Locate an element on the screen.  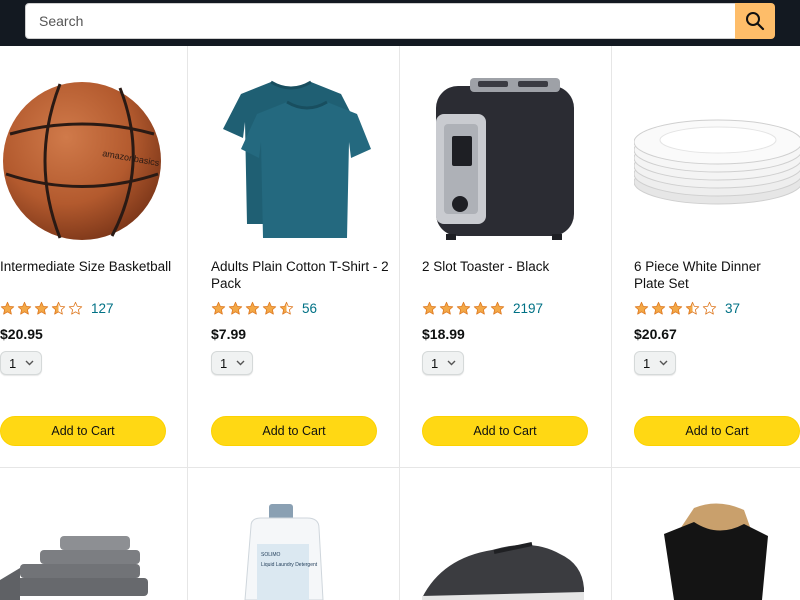
sneaker-image is located at coordinates (516, 534).